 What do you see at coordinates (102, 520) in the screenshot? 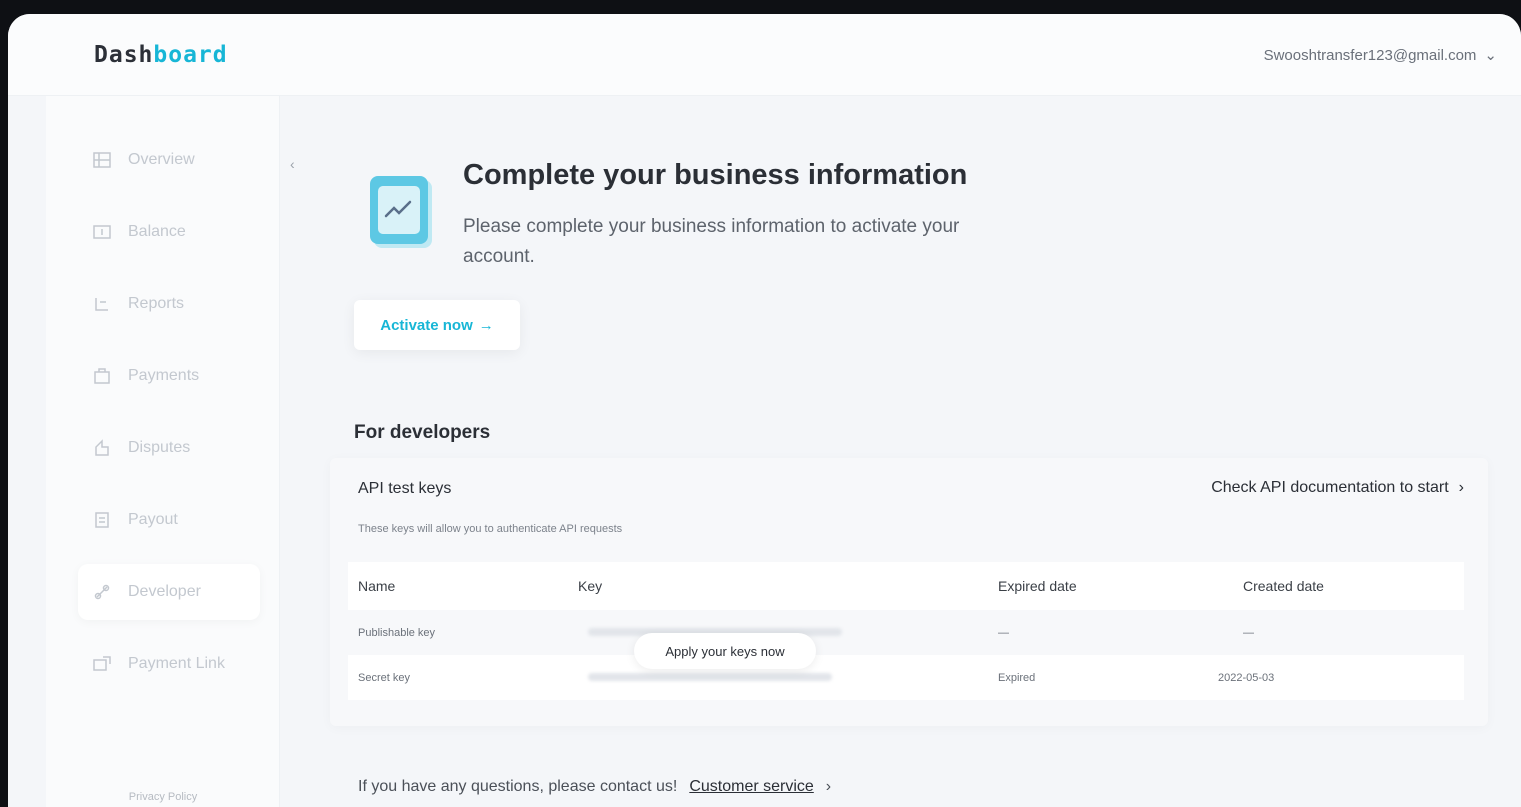
I see `payout-icon` at bounding box center [102, 520].